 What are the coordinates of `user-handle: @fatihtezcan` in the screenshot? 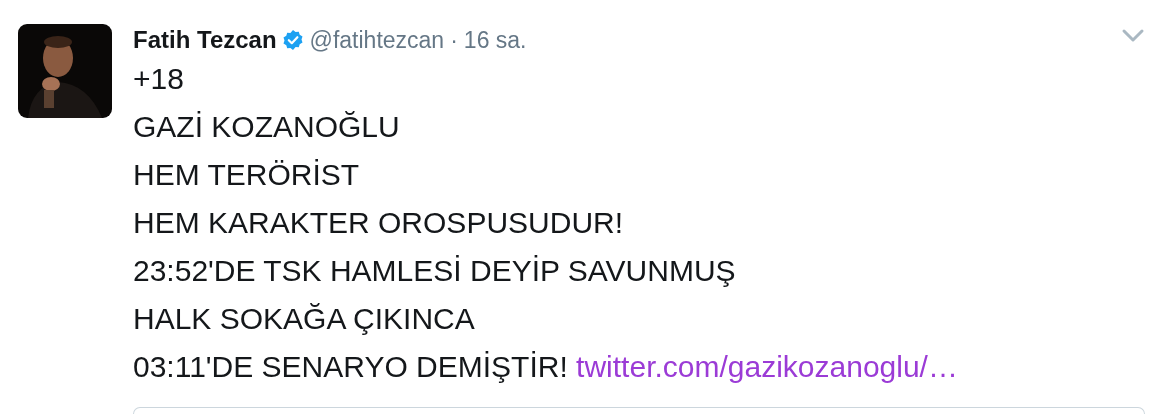 It's located at (377, 40).